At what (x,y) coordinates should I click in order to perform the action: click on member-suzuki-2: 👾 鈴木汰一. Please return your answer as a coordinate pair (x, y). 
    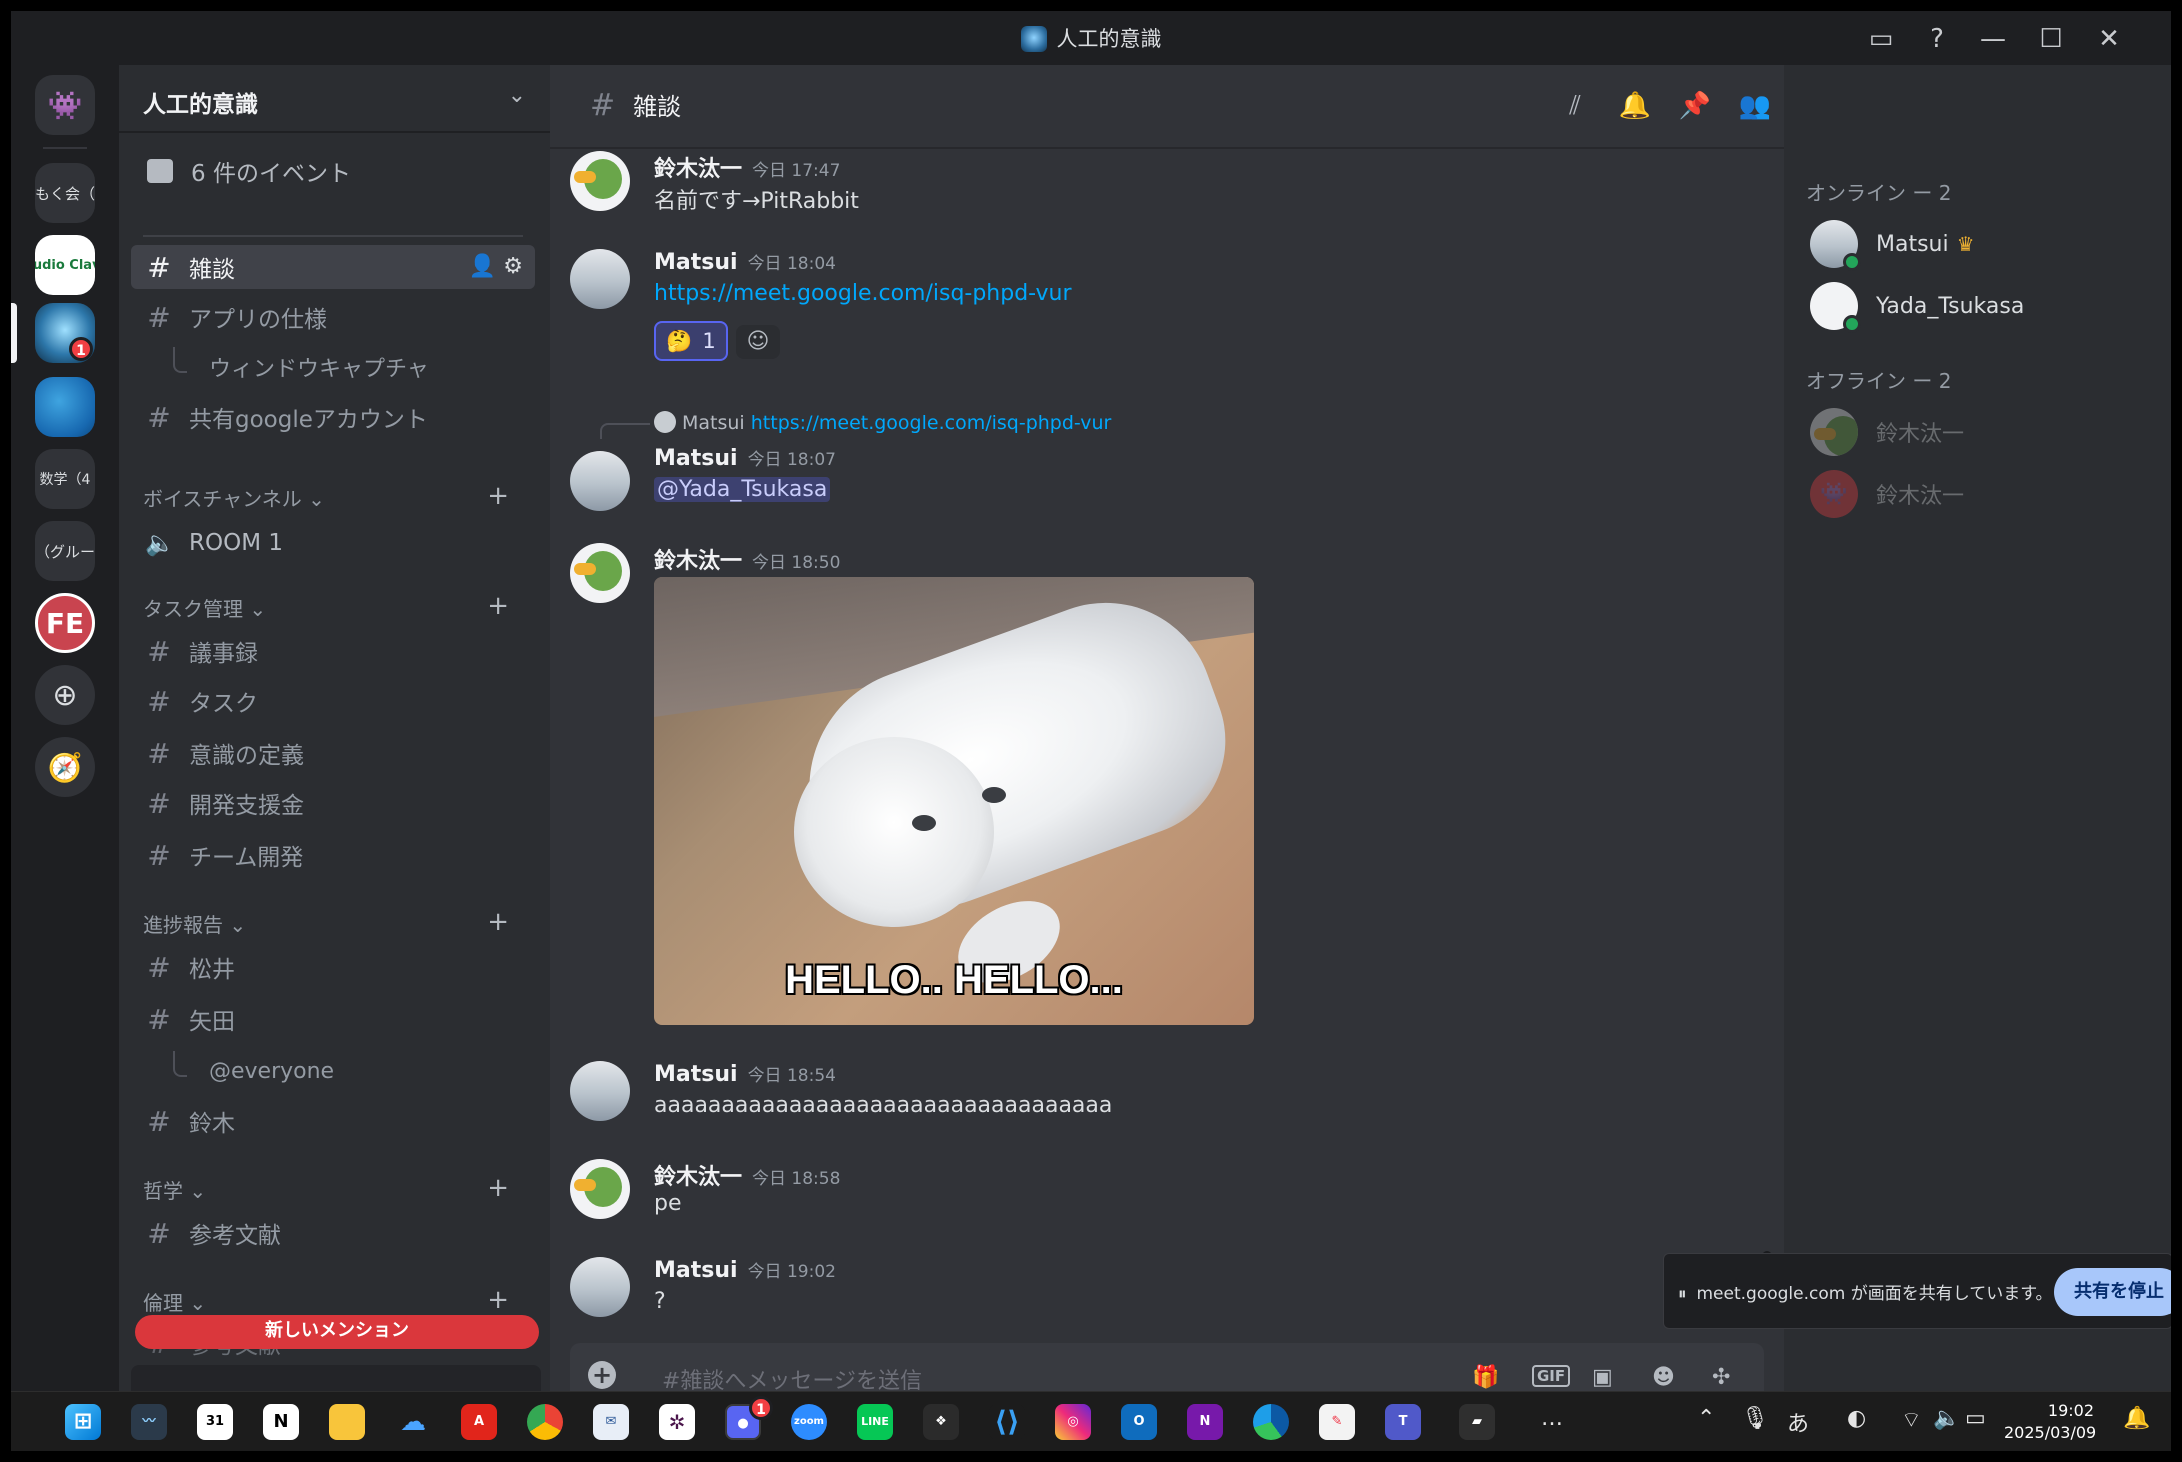
    Looking at the image, I should click on (1978, 494).